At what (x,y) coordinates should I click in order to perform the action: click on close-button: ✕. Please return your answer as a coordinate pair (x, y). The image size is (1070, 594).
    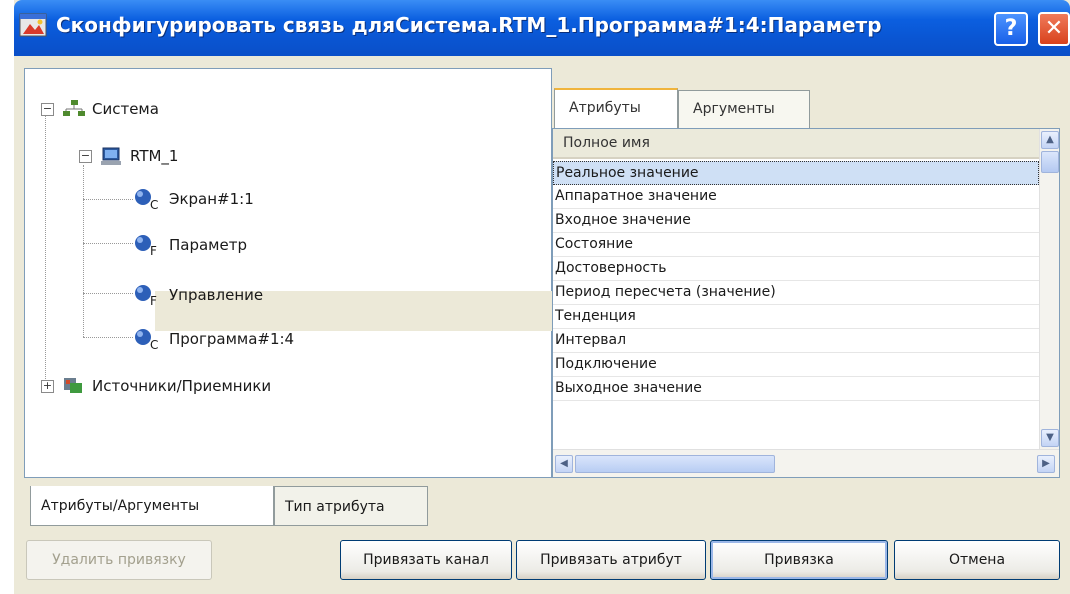
    Looking at the image, I should click on (1054, 29).